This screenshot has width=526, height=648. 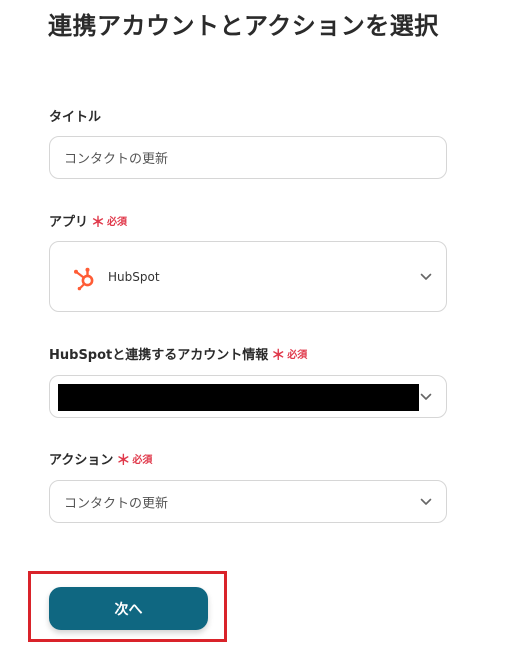 What do you see at coordinates (134, 276) in the screenshot?
I see `app-selected-value: HubSpot` at bounding box center [134, 276].